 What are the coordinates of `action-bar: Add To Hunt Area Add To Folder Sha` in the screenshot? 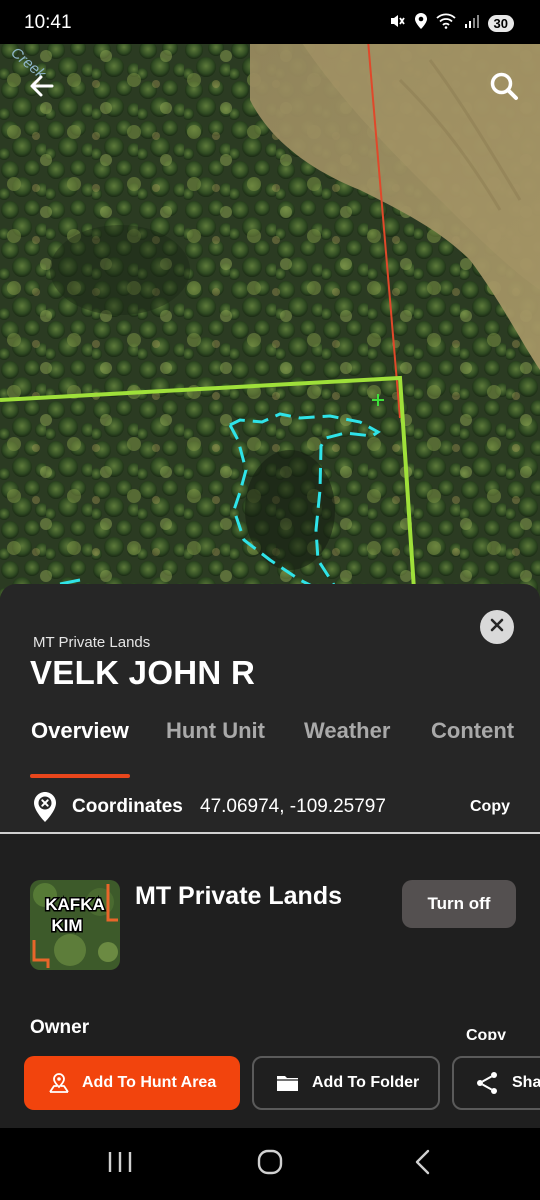 It's located at (270, 1084).